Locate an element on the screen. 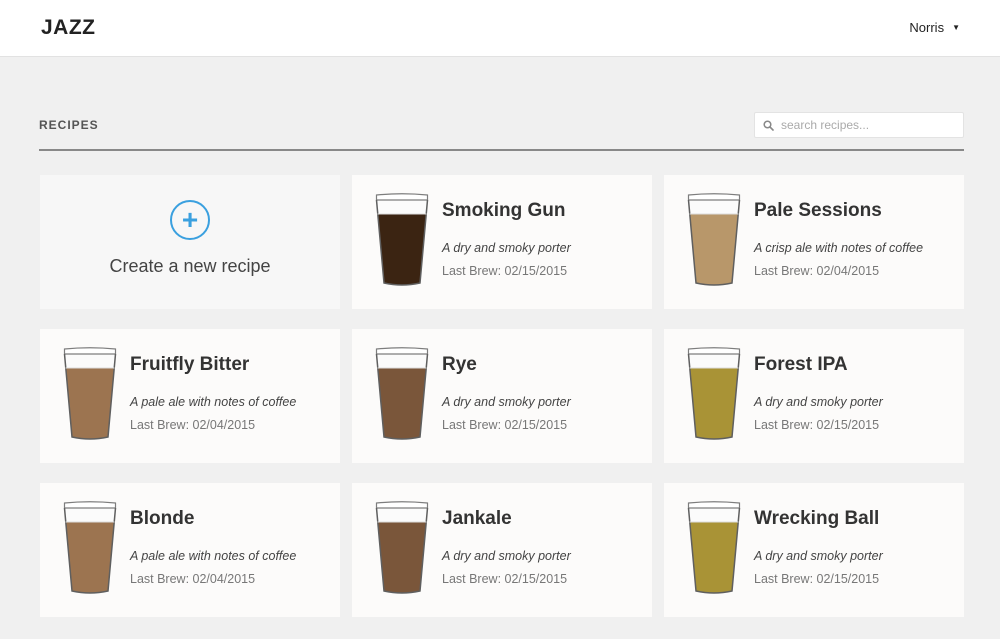 The height and width of the screenshot is (639, 1000). recipe-description: A crisp ale with notes of coffee is located at coordinates (839, 248).